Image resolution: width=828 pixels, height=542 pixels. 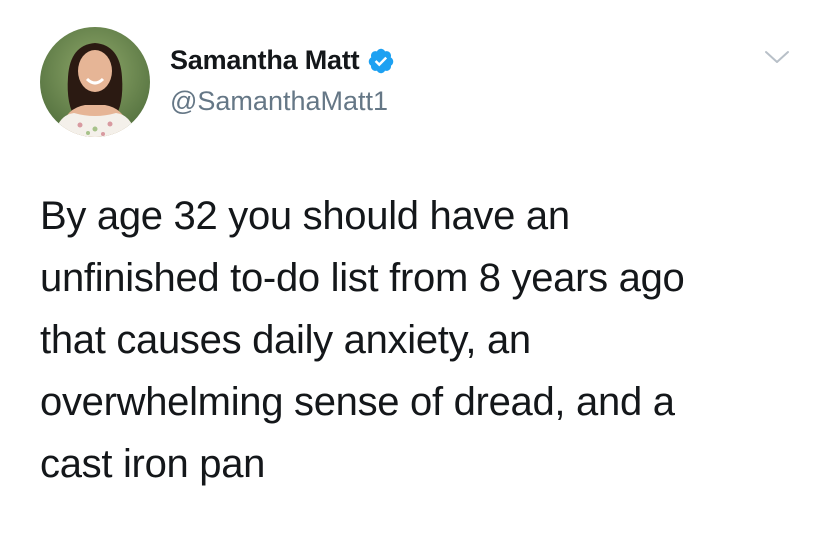 What do you see at coordinates (777, 57) in the screenshot?
I see `chevron-down-icon` at bounding box center [777, 57].